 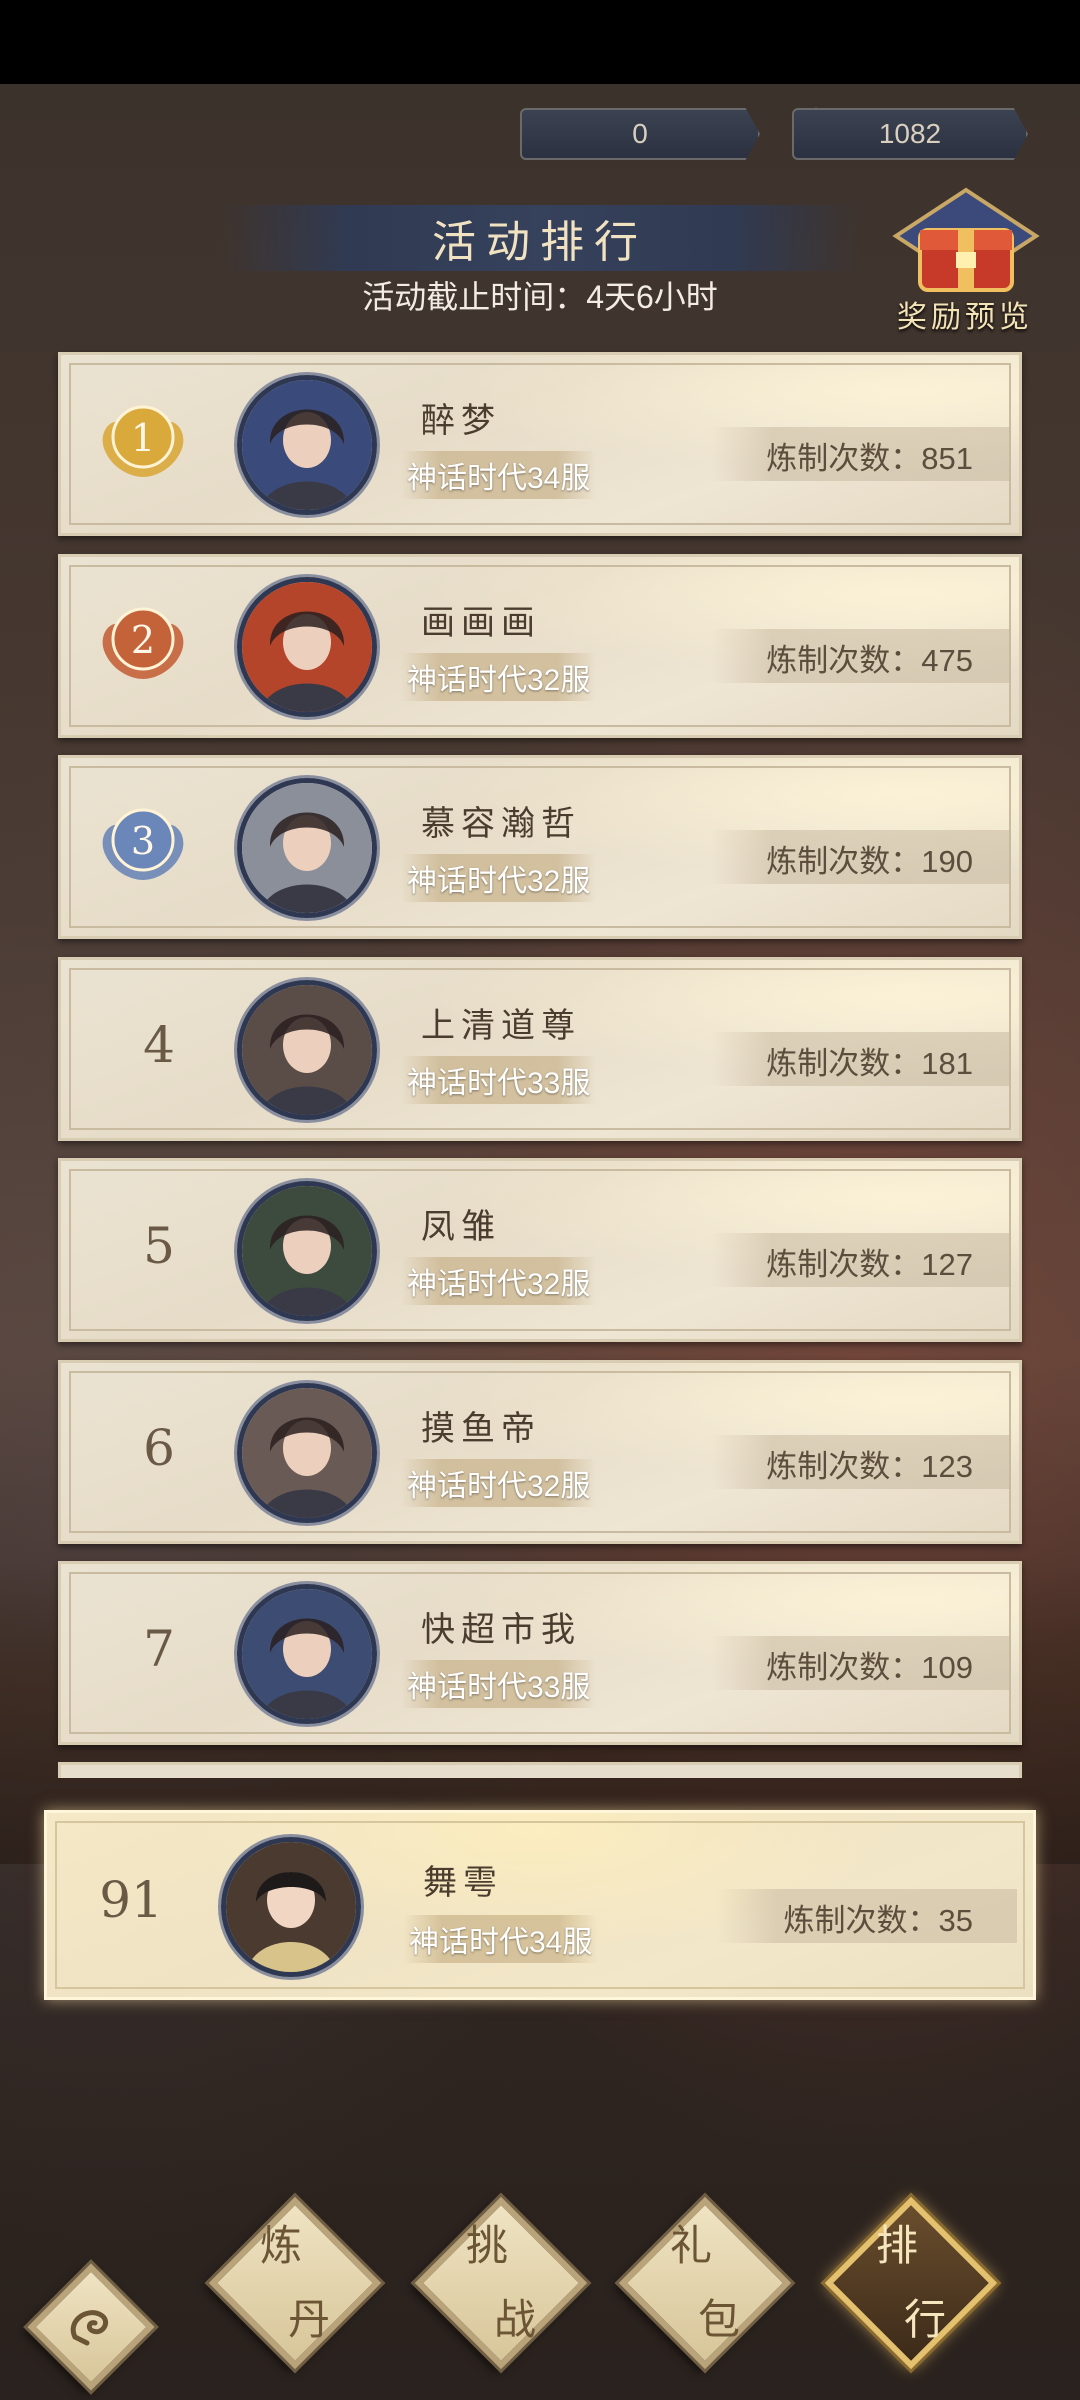 What do you see at coordinates (869, 1466) in the screenshot?
I see `player-score: 炼制次数：123` at bounding box center [869, 1466].